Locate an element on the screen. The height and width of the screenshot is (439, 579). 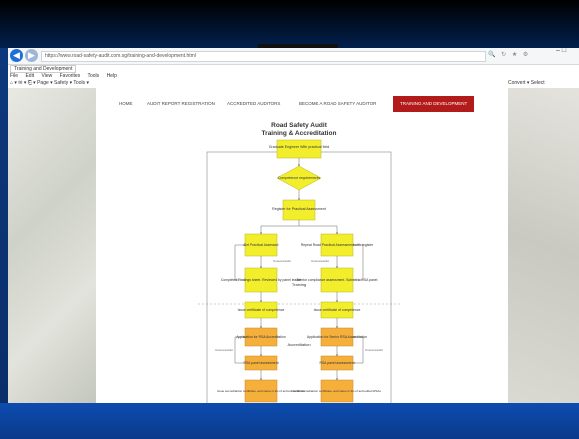
menu-bar: File Edit View Favorites Tools Help is located at coordinates (66, 76).